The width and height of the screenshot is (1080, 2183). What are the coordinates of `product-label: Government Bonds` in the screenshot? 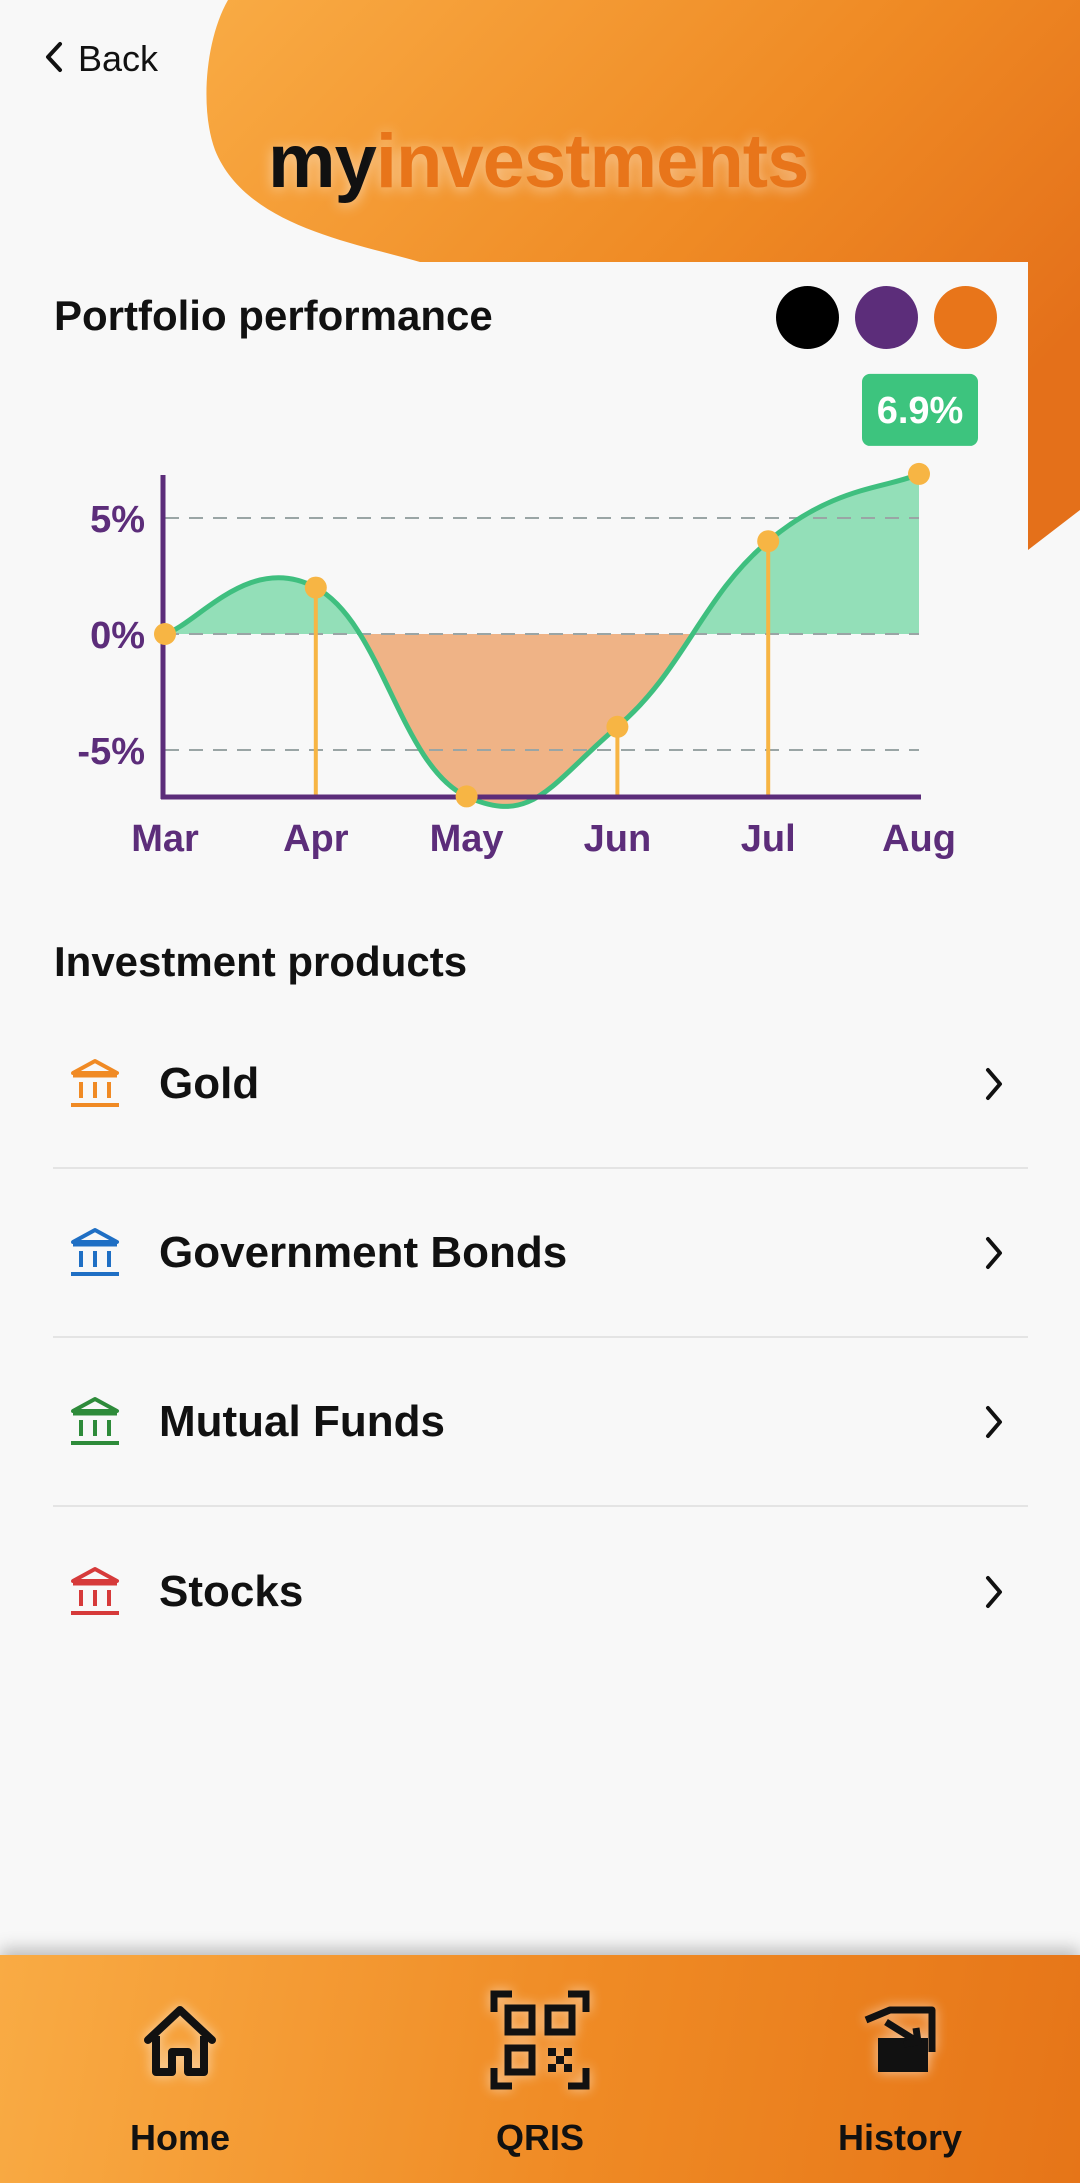 It's located at (363, 1252).